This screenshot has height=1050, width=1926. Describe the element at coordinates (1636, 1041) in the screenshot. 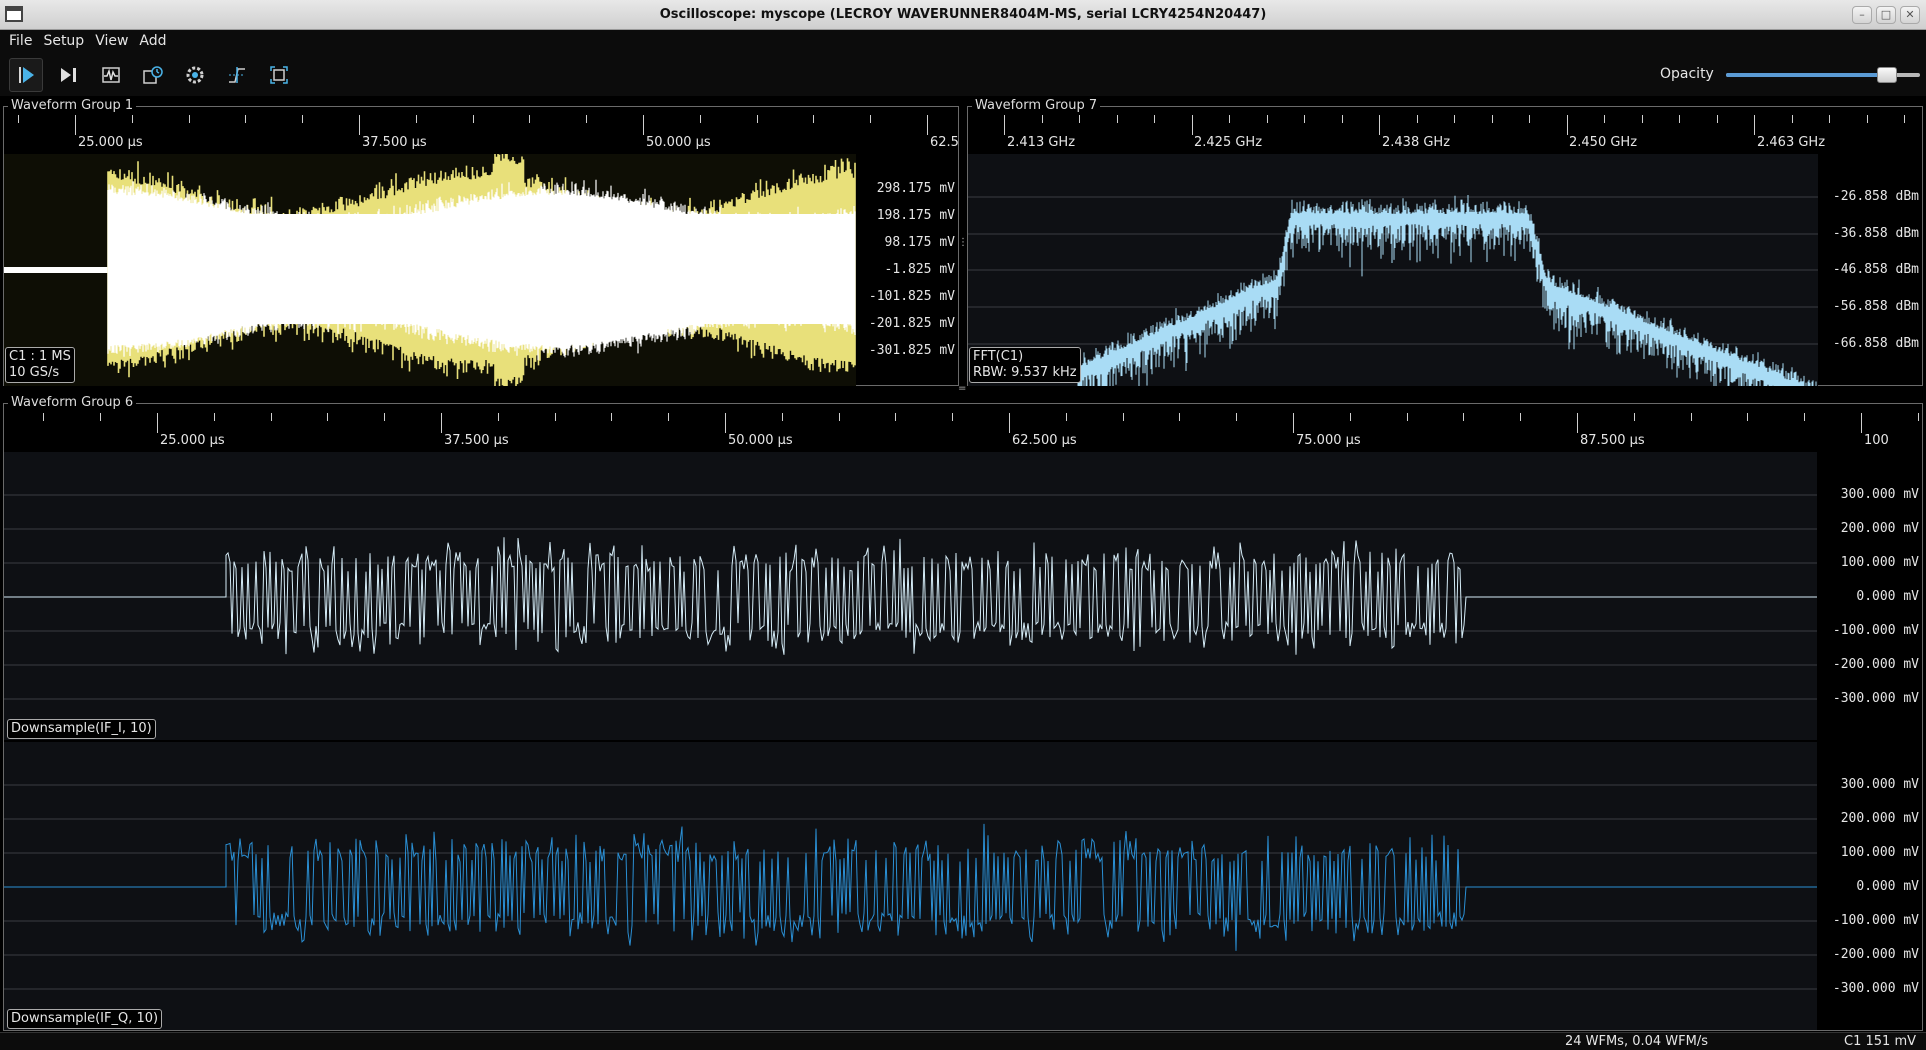

I see `status-waveform-rate: 24 WFMs, 0.04 WFM/s` at that location.